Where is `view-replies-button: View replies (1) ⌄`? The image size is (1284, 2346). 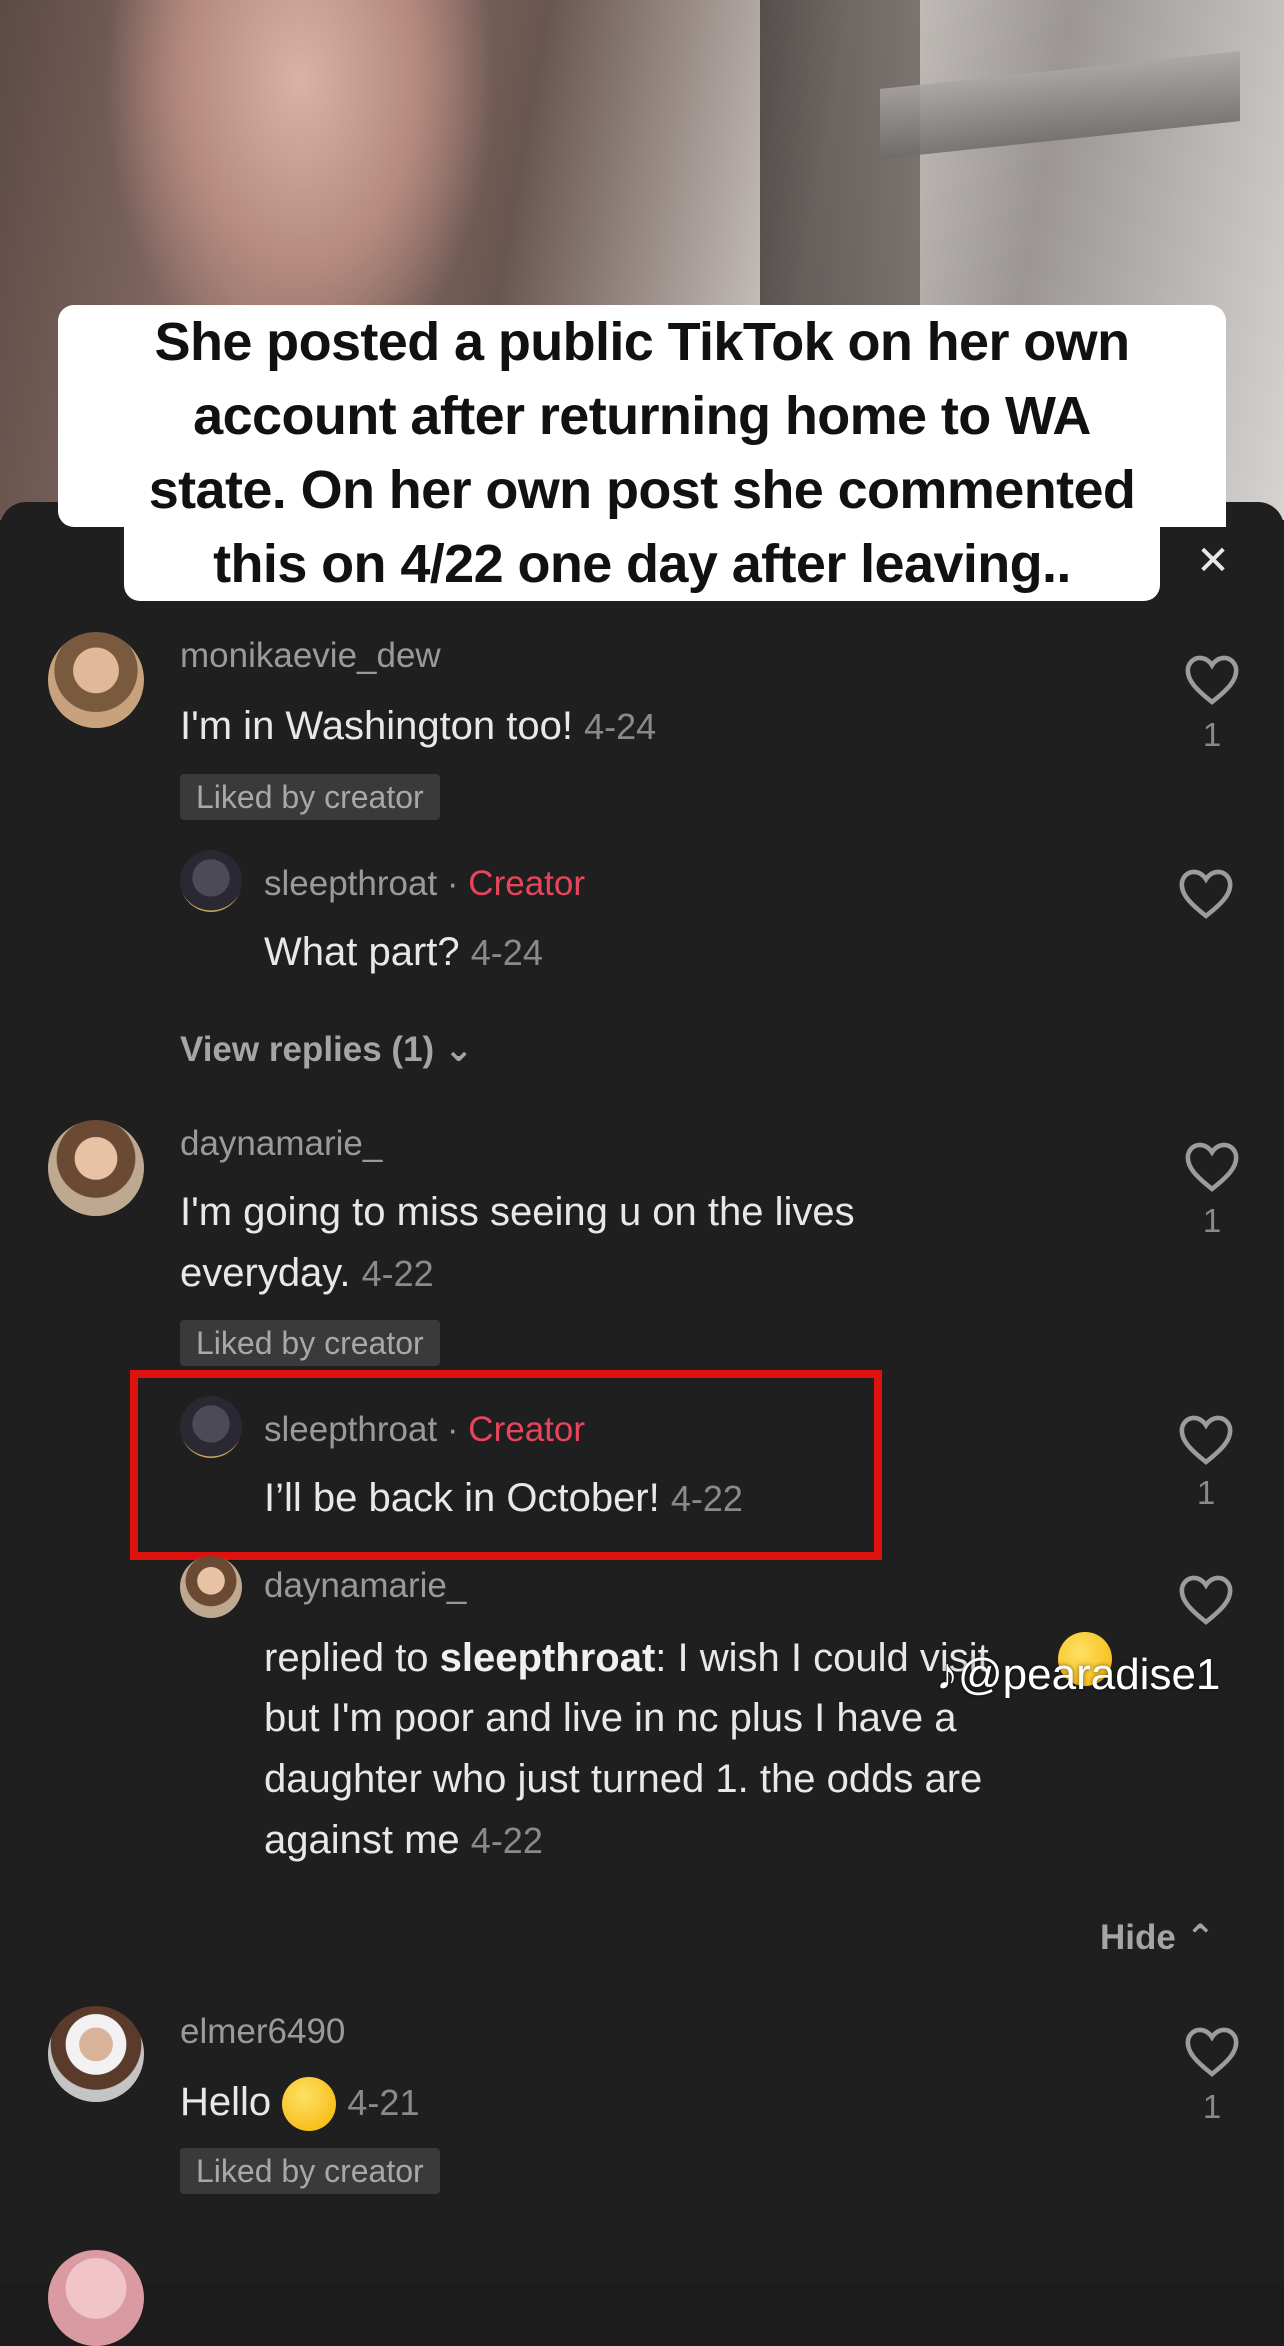 view-replies-button: View replies (1) ⌄ is located at coordinates (326, 1050).